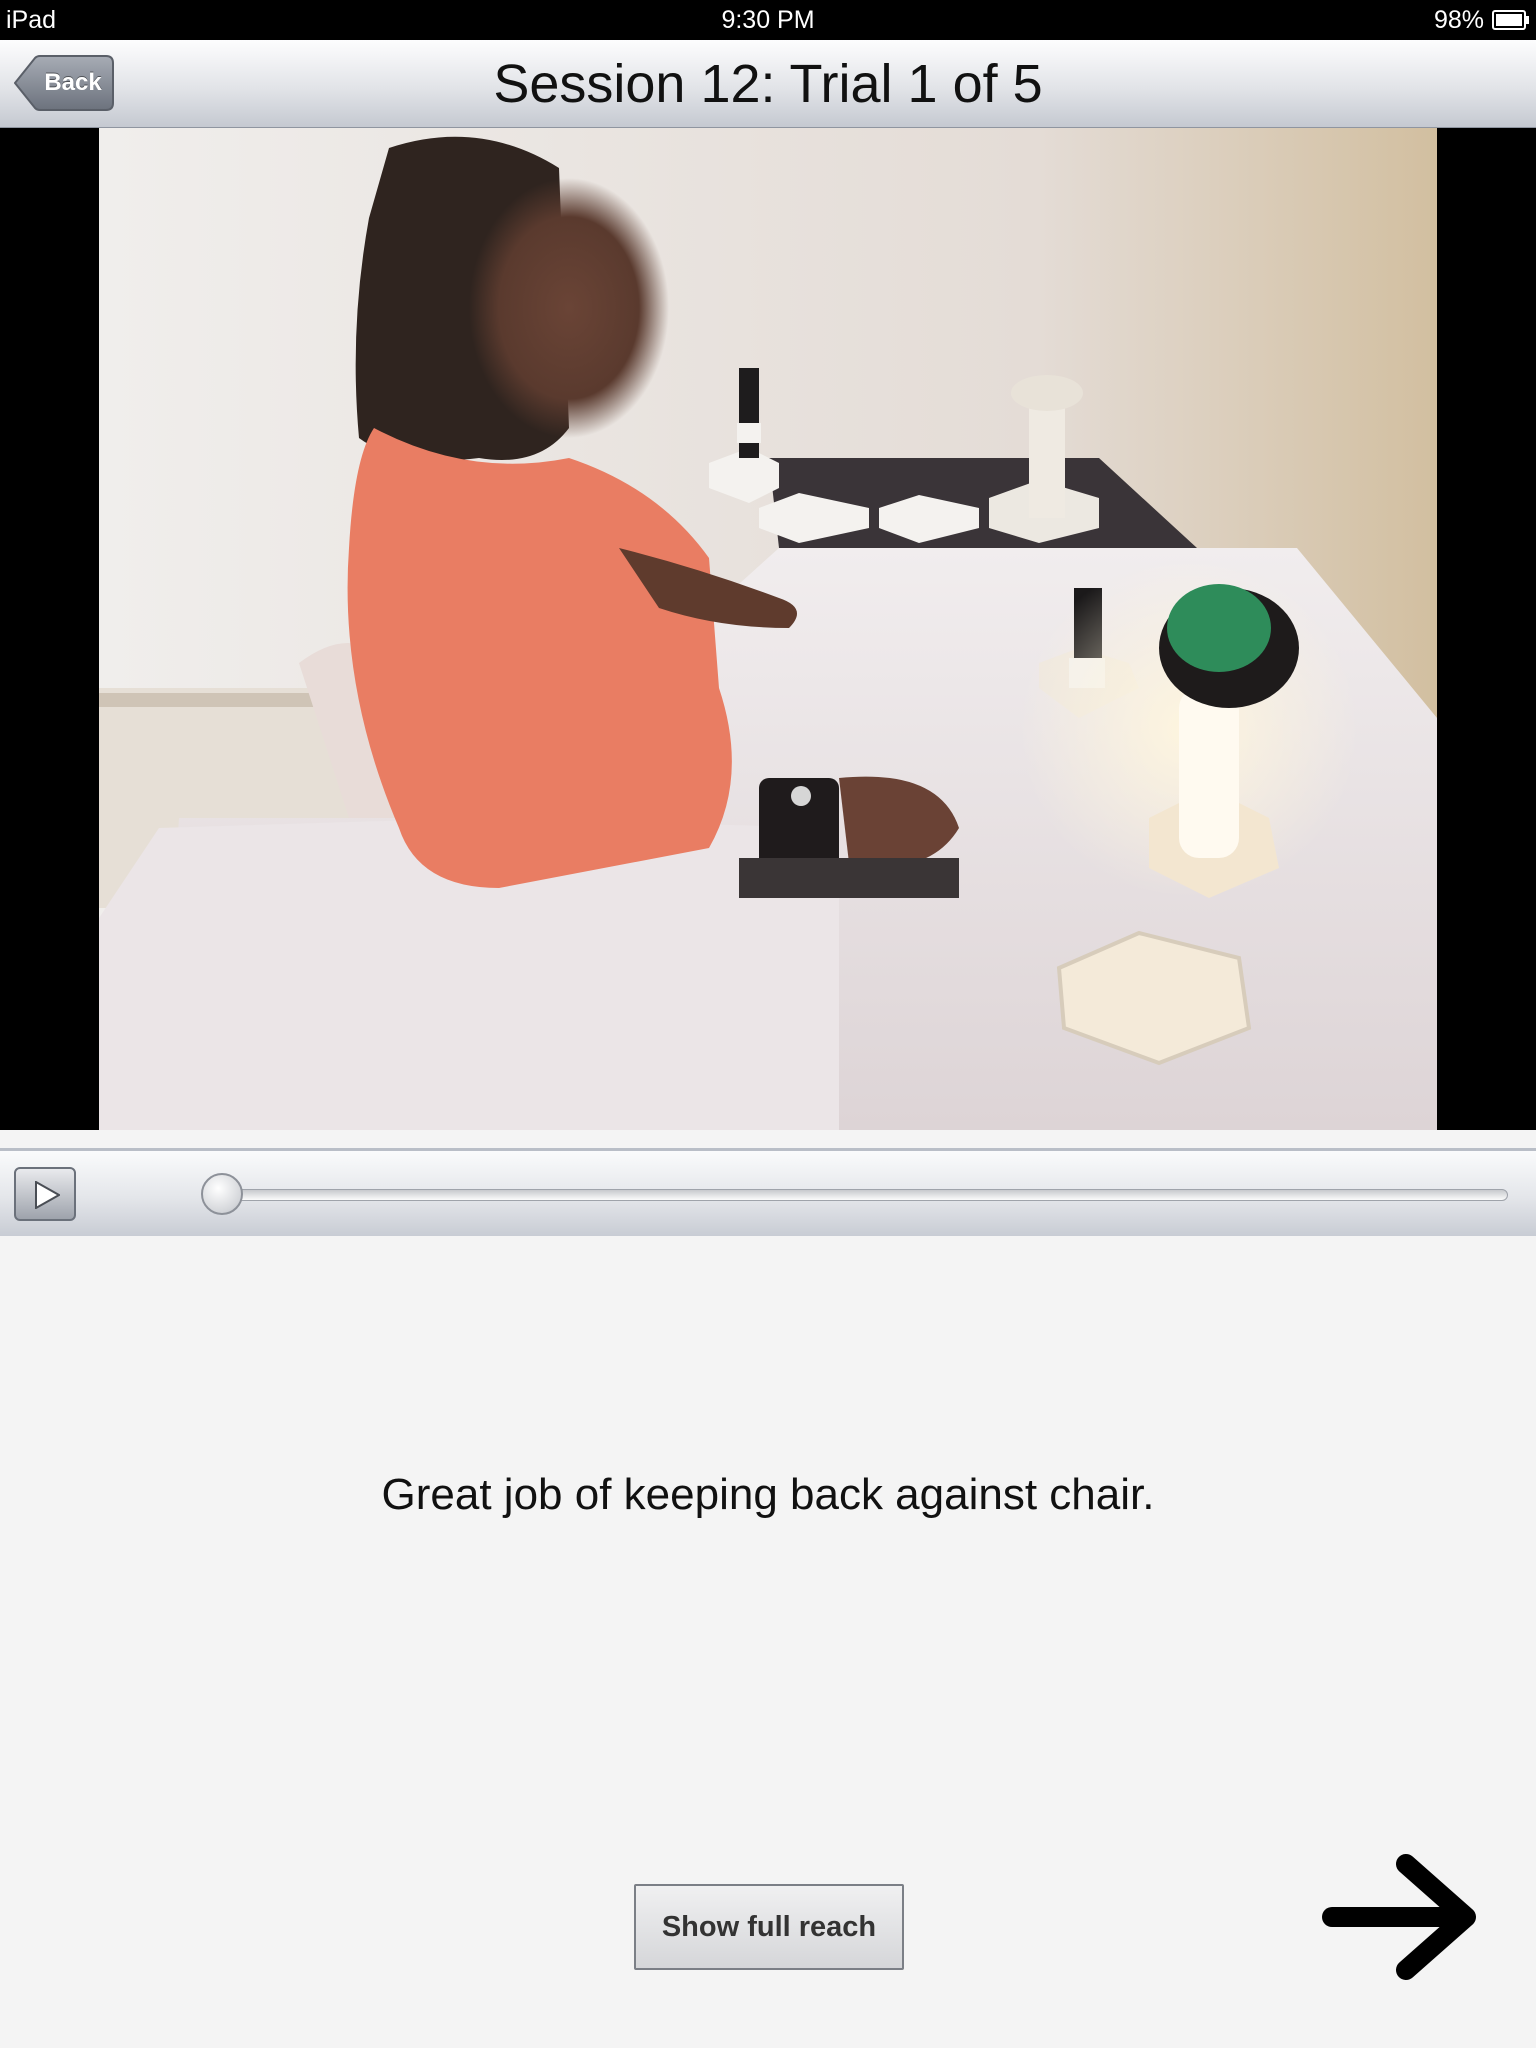  Describe the element at coordinates (222, 1194) in the screenshot. I see `progress-slider-thumb` at that location.